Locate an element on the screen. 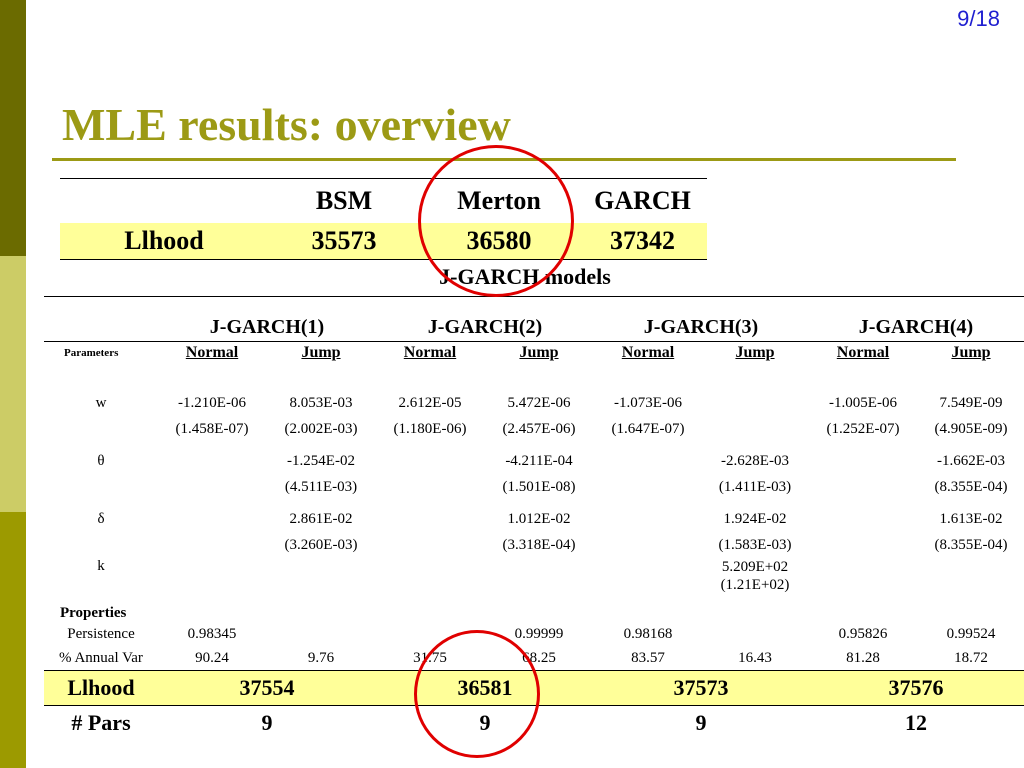 The image size is (1024, 768). persistence-label: Persistence is located at coordinates (101, 633).